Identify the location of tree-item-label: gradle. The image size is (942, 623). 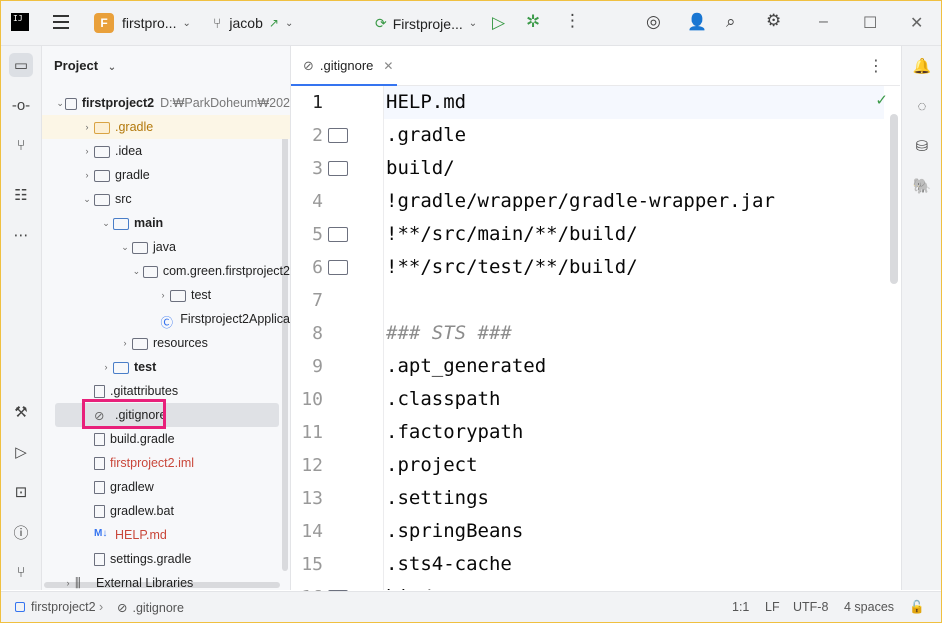
(132, 175).